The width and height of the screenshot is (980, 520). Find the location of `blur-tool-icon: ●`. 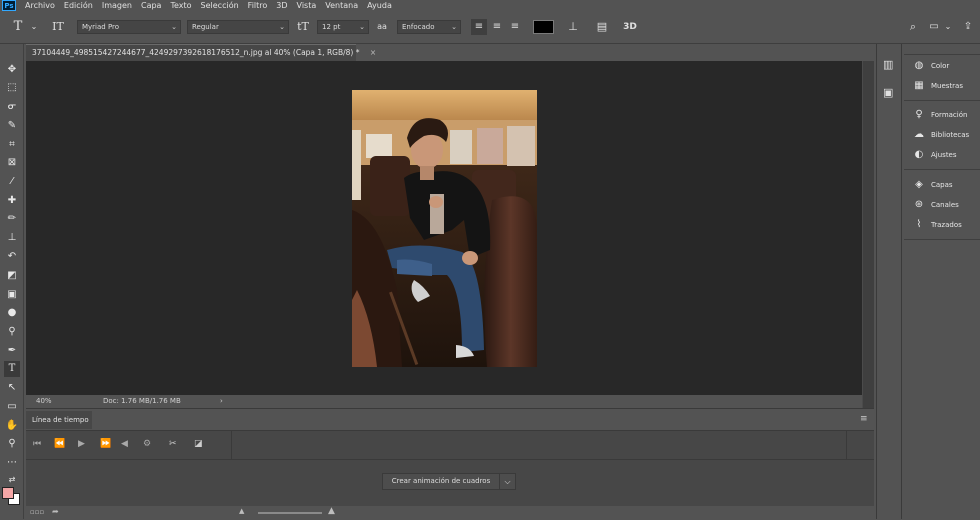

blur-tool-icon: ● is located at coordinates (12, 313).